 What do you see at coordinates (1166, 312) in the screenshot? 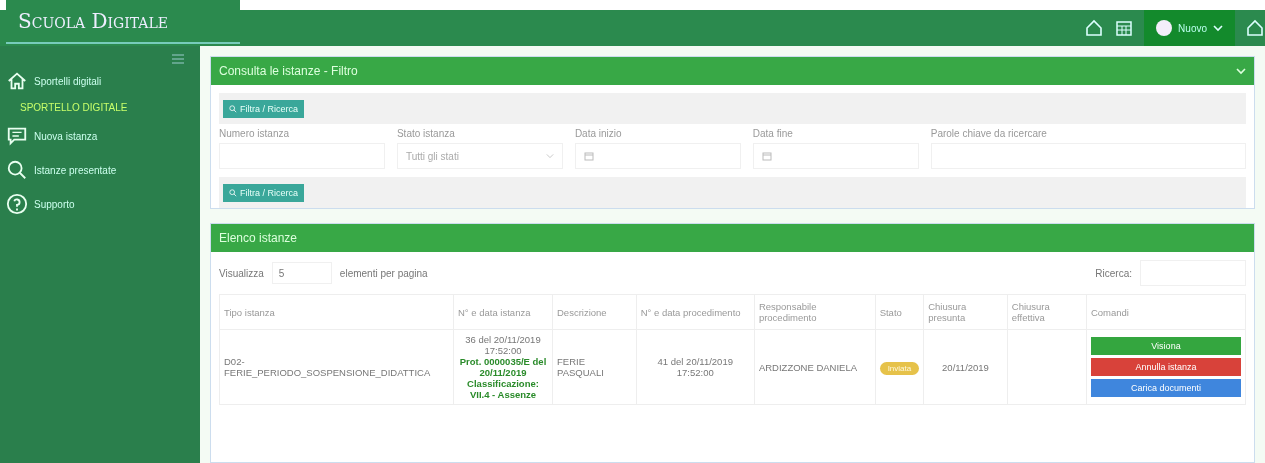
I see `column-header: Comandi` at bounding box center [1166, 312].